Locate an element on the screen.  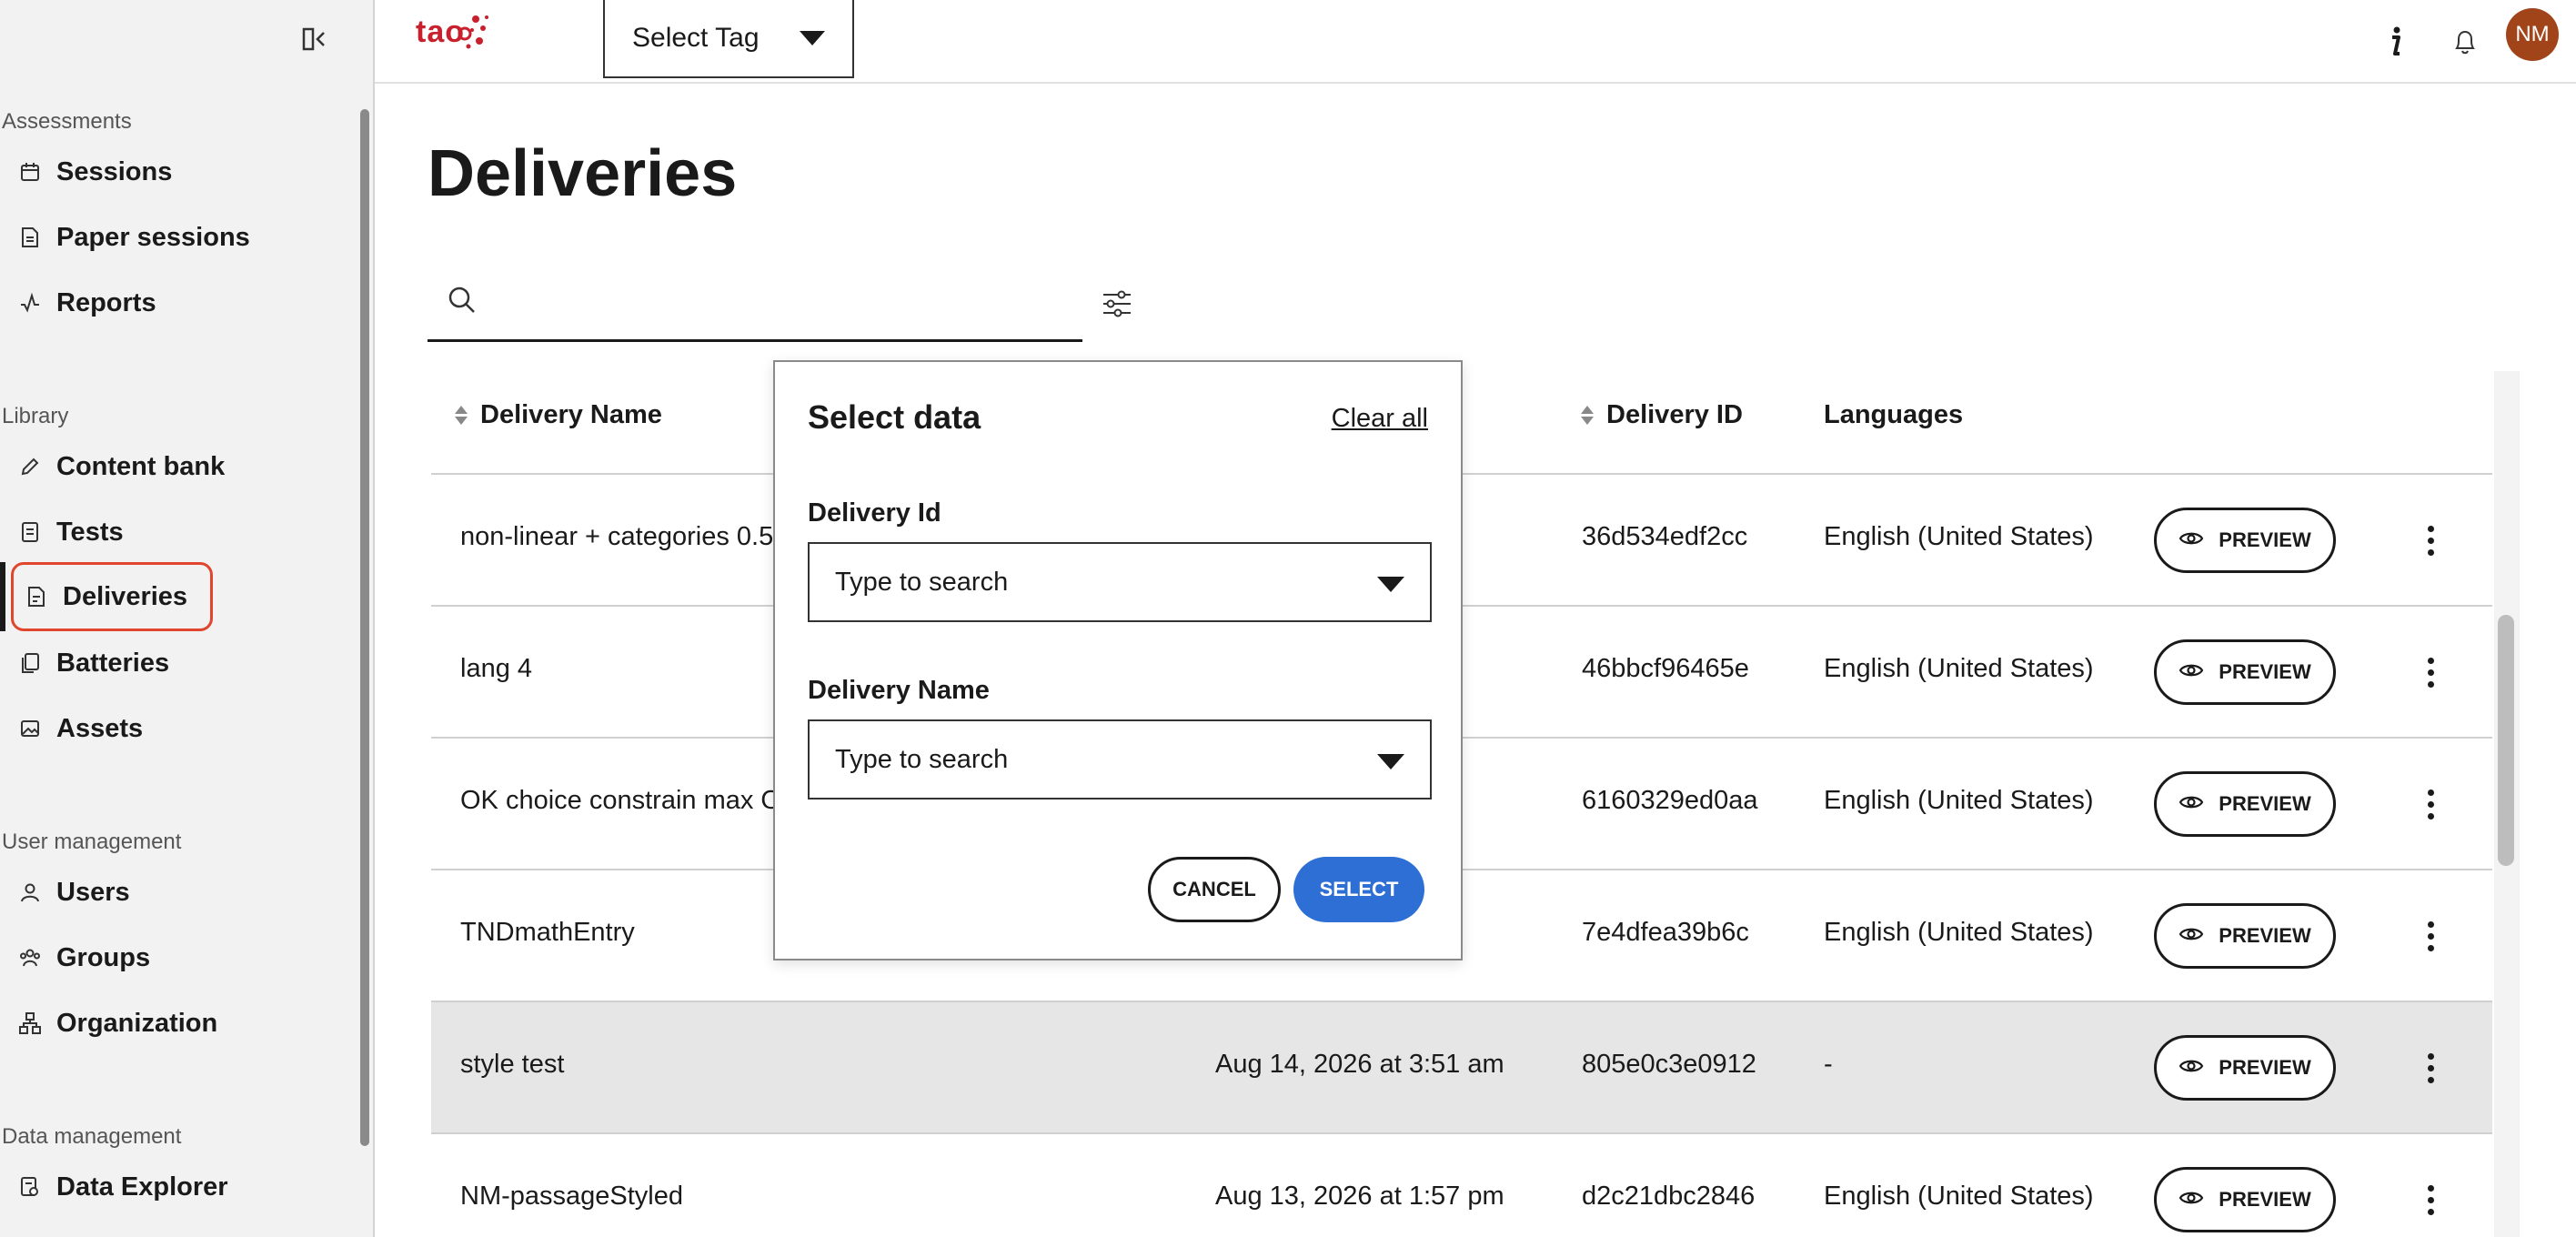
paper-document-icon is located at coordinates (30, 237).